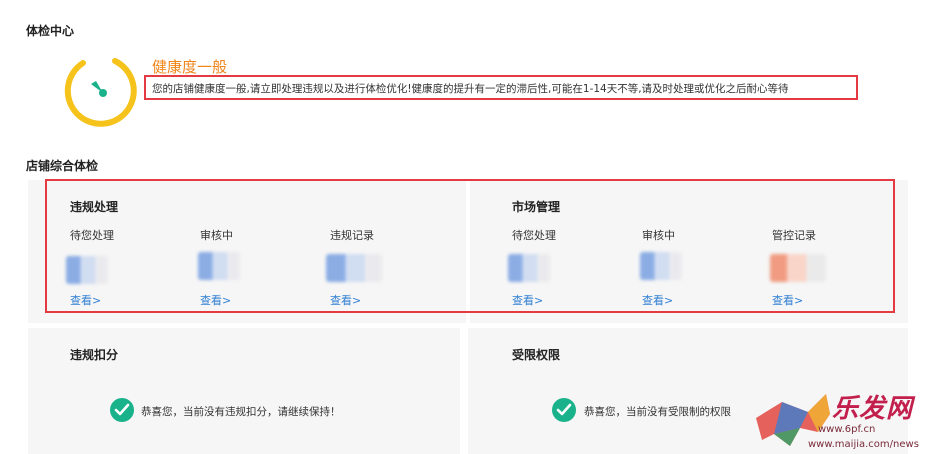  What do you see at coordinates (247, 251) in the screenshot?
I see `violation-panel: 违规处理 待您处理 查看> 审核中 查看> 违规记录 查看>` at bounding box center [247, 251].